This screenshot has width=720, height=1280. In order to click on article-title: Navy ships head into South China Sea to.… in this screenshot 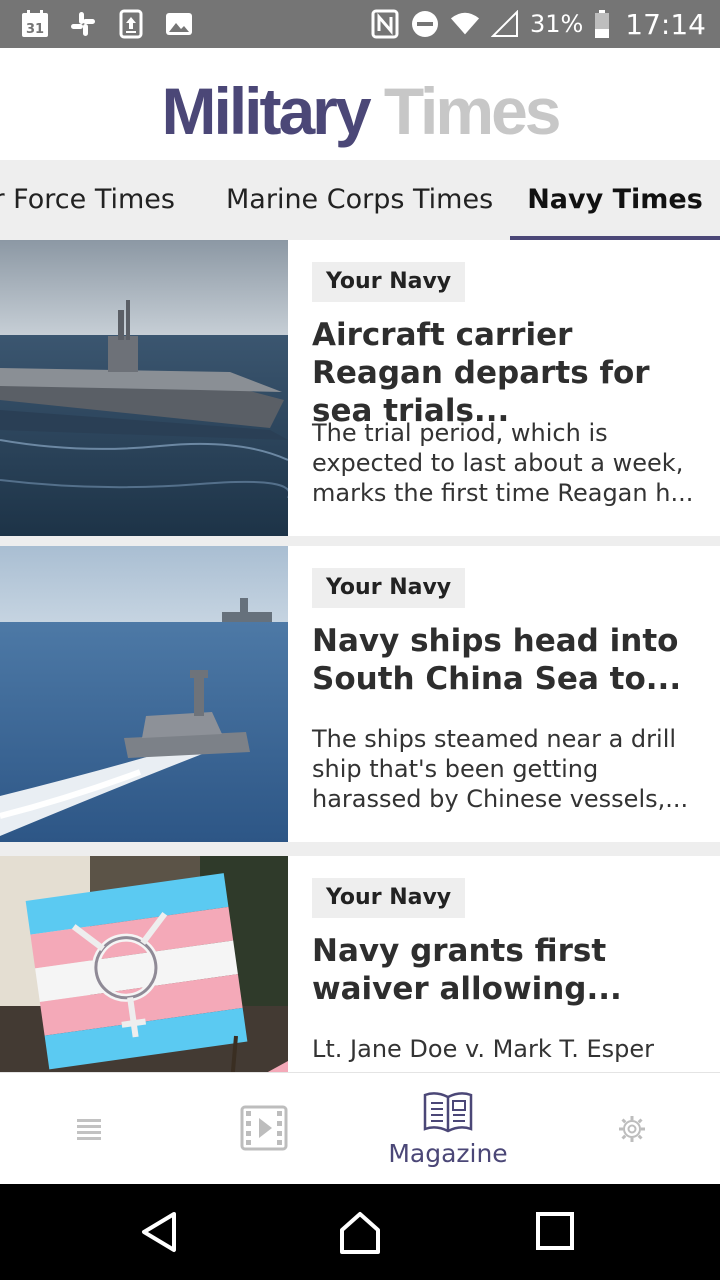, I will do `click(508, 660)`.